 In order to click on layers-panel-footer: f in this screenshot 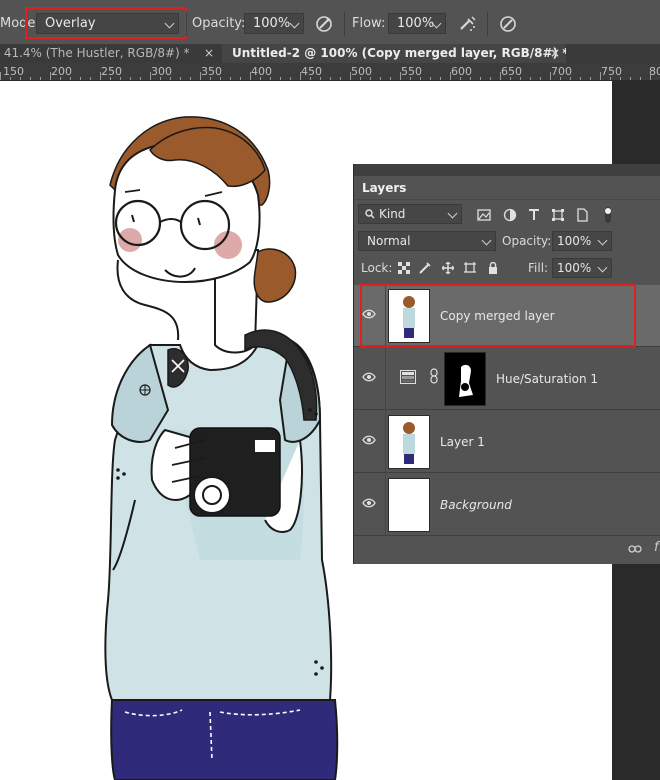, I will do `click(507, 550)`.